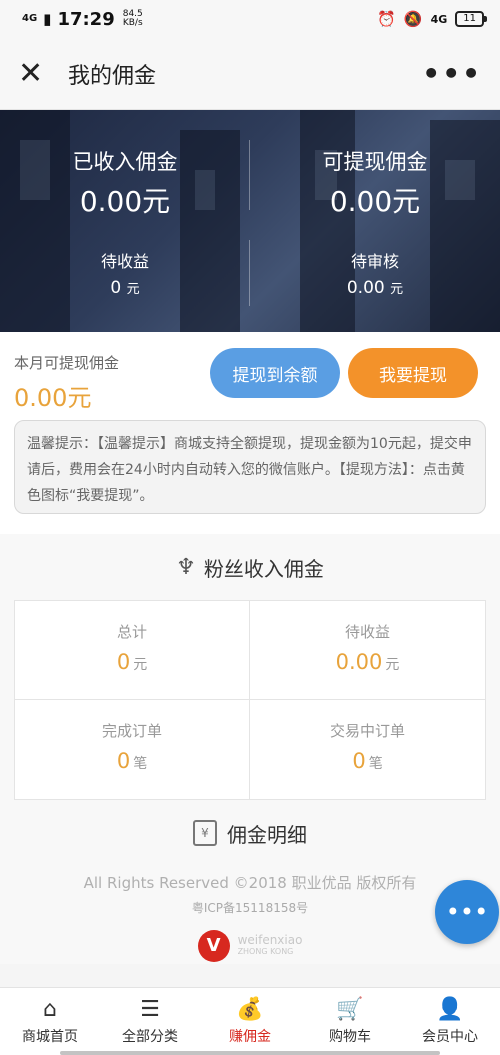 The width and height of the screenshot is (500, 1055). I want to click on withdraw-panel: 本月可提现佣金 0.00元 提现到余额 我要提现, so click(250, 376).